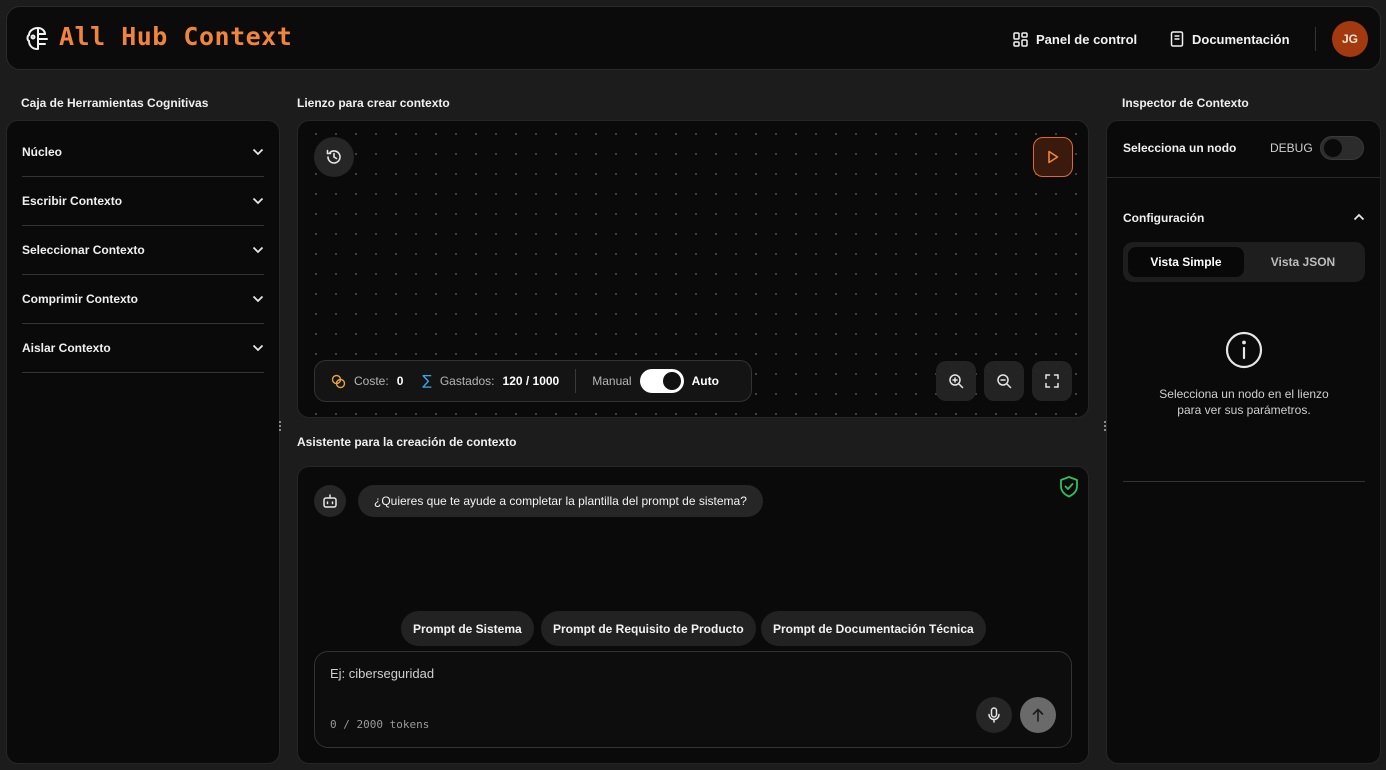 The width and height of the screenshot is (1386, 770). I want to click on user-avatar: JG, so click(1350, 39).